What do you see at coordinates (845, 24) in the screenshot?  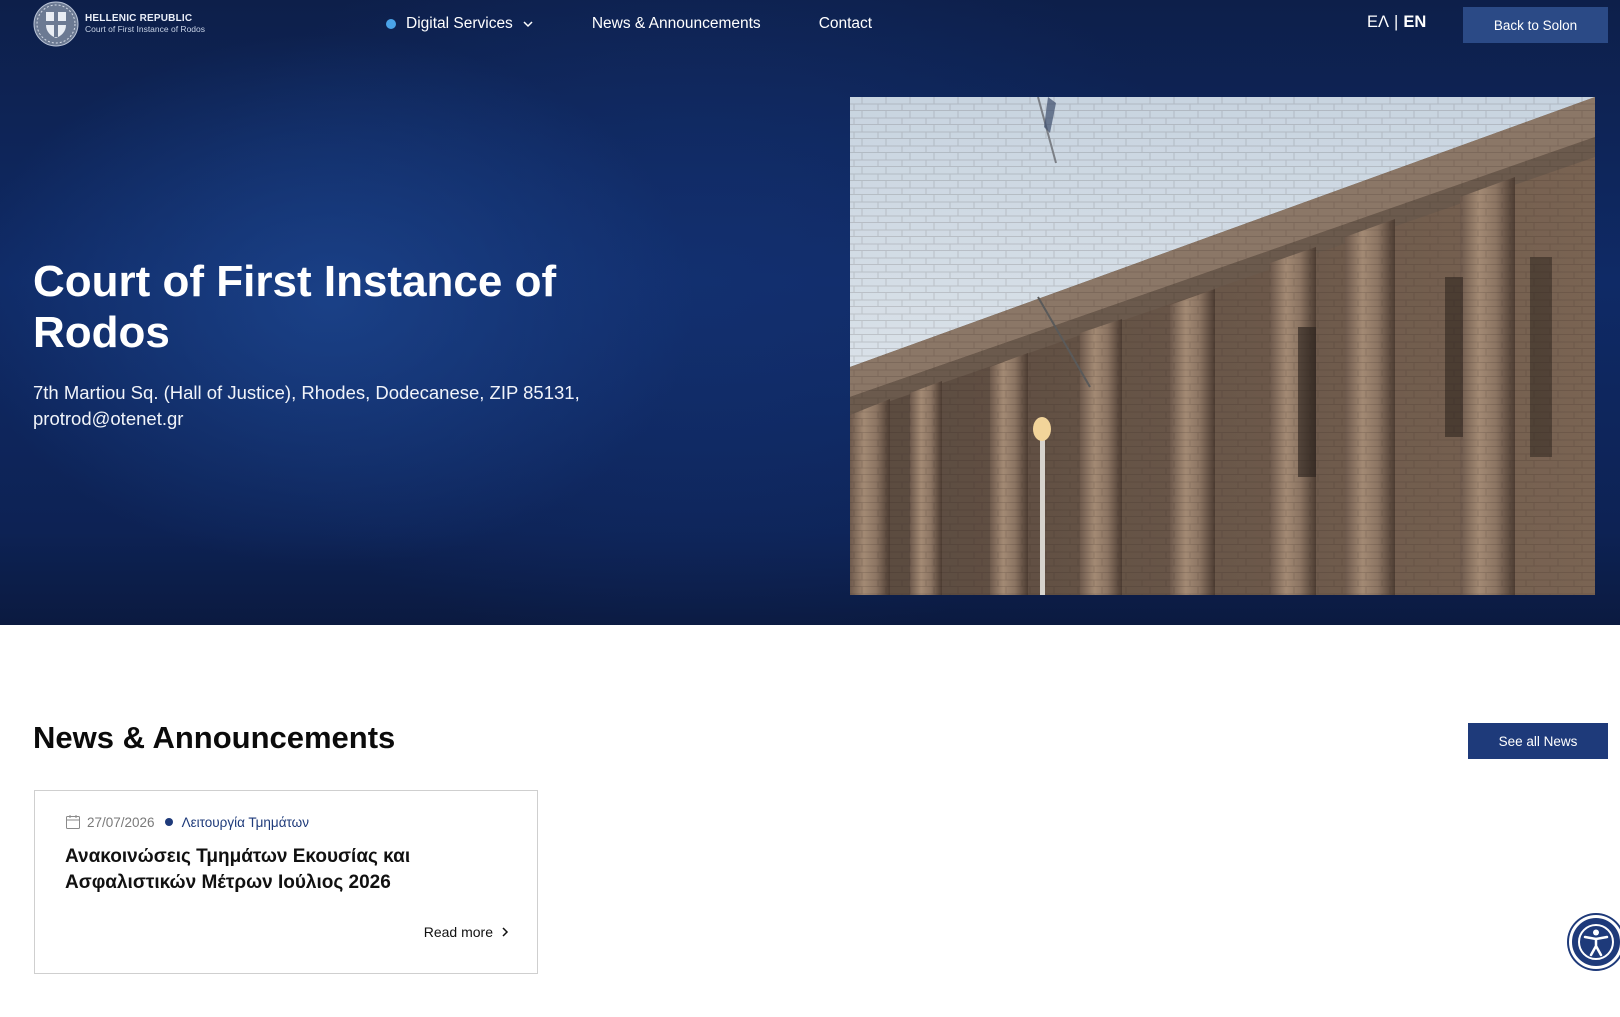 I see `nav-contact: Contact` at bounding box center [845, 24].